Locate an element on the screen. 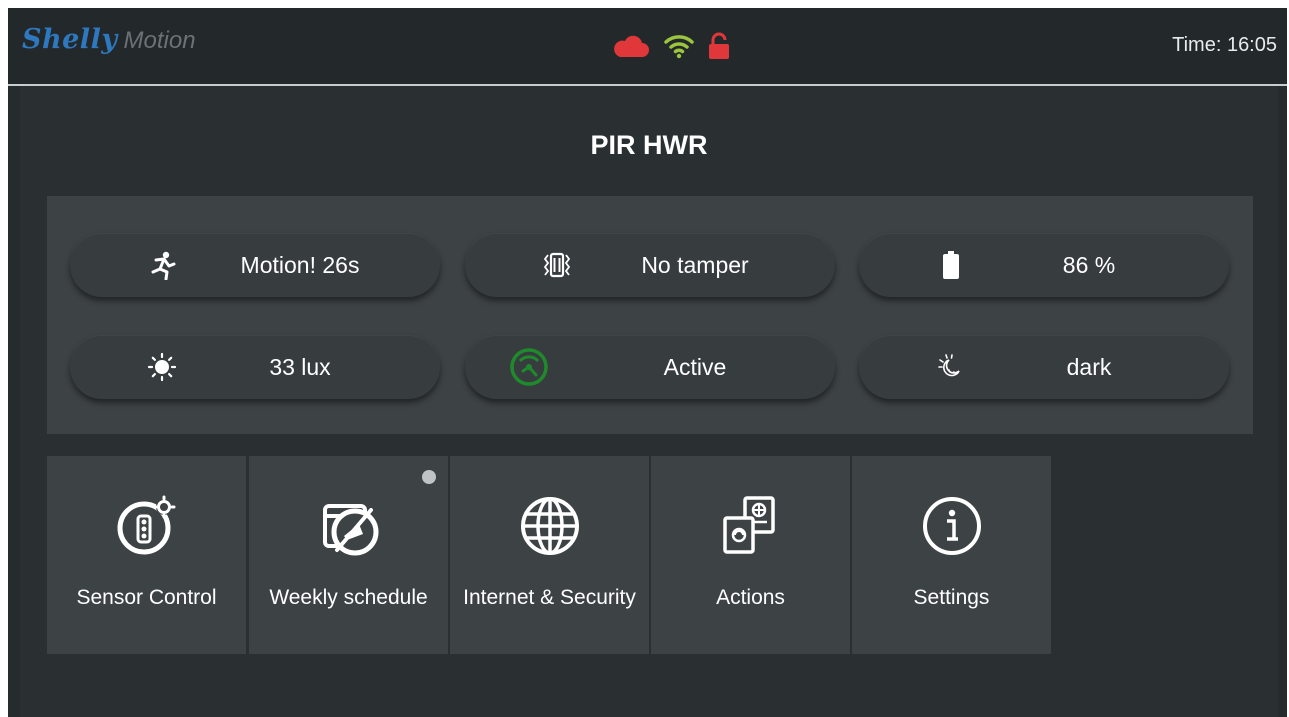 This screenshot has width=1289, height=717. settings-tile: Settings is located at coordinates (951, 555).